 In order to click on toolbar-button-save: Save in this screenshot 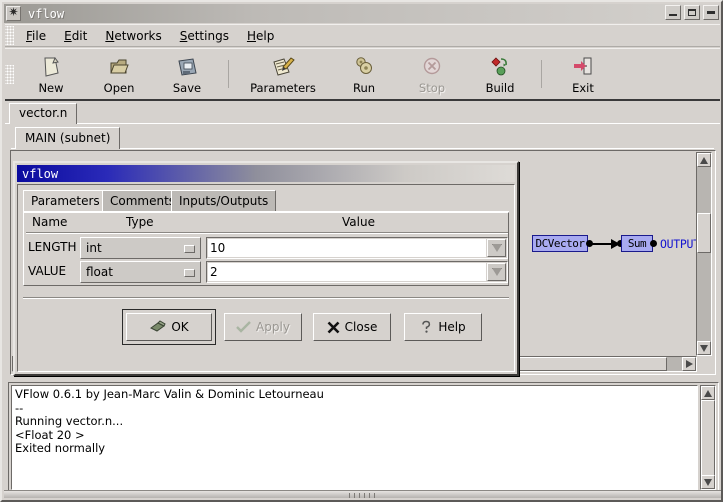, I will do `click(187, 74)`.